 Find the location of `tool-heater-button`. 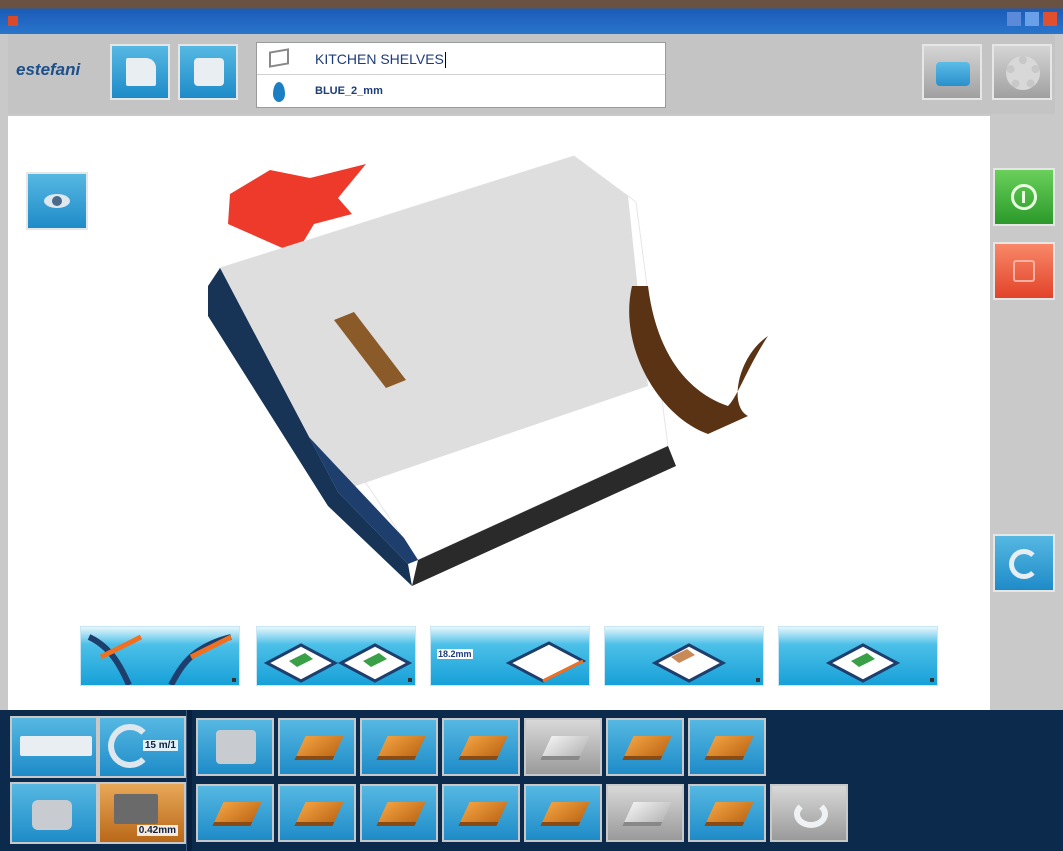

tool-heater-button is located at coordinates (481, 813).